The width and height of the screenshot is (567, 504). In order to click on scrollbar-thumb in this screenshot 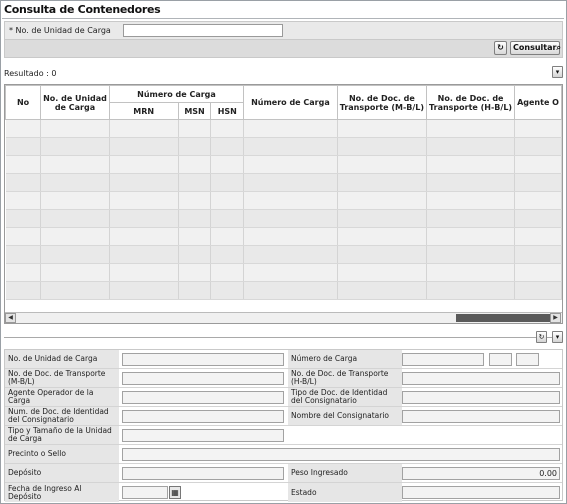, I will do `click(503, 318)`.